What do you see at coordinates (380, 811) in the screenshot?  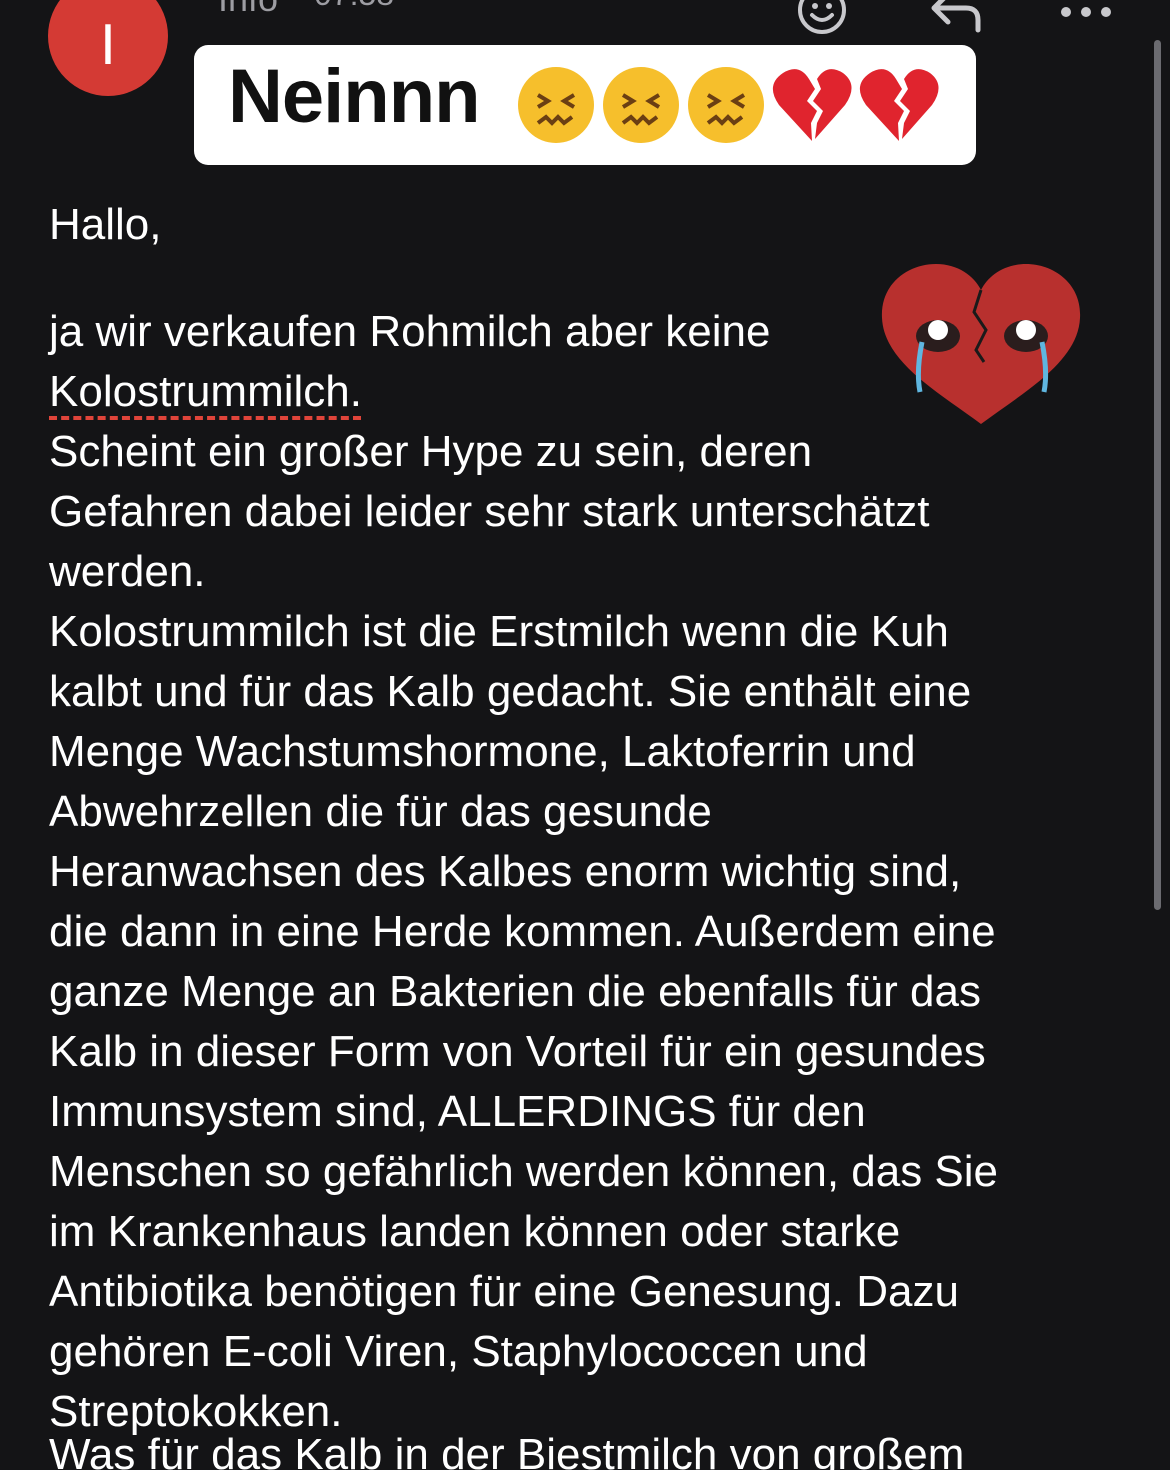 I see `body-line: Abwehrzellen die für das gesunde` at bounding box center [380, 811].